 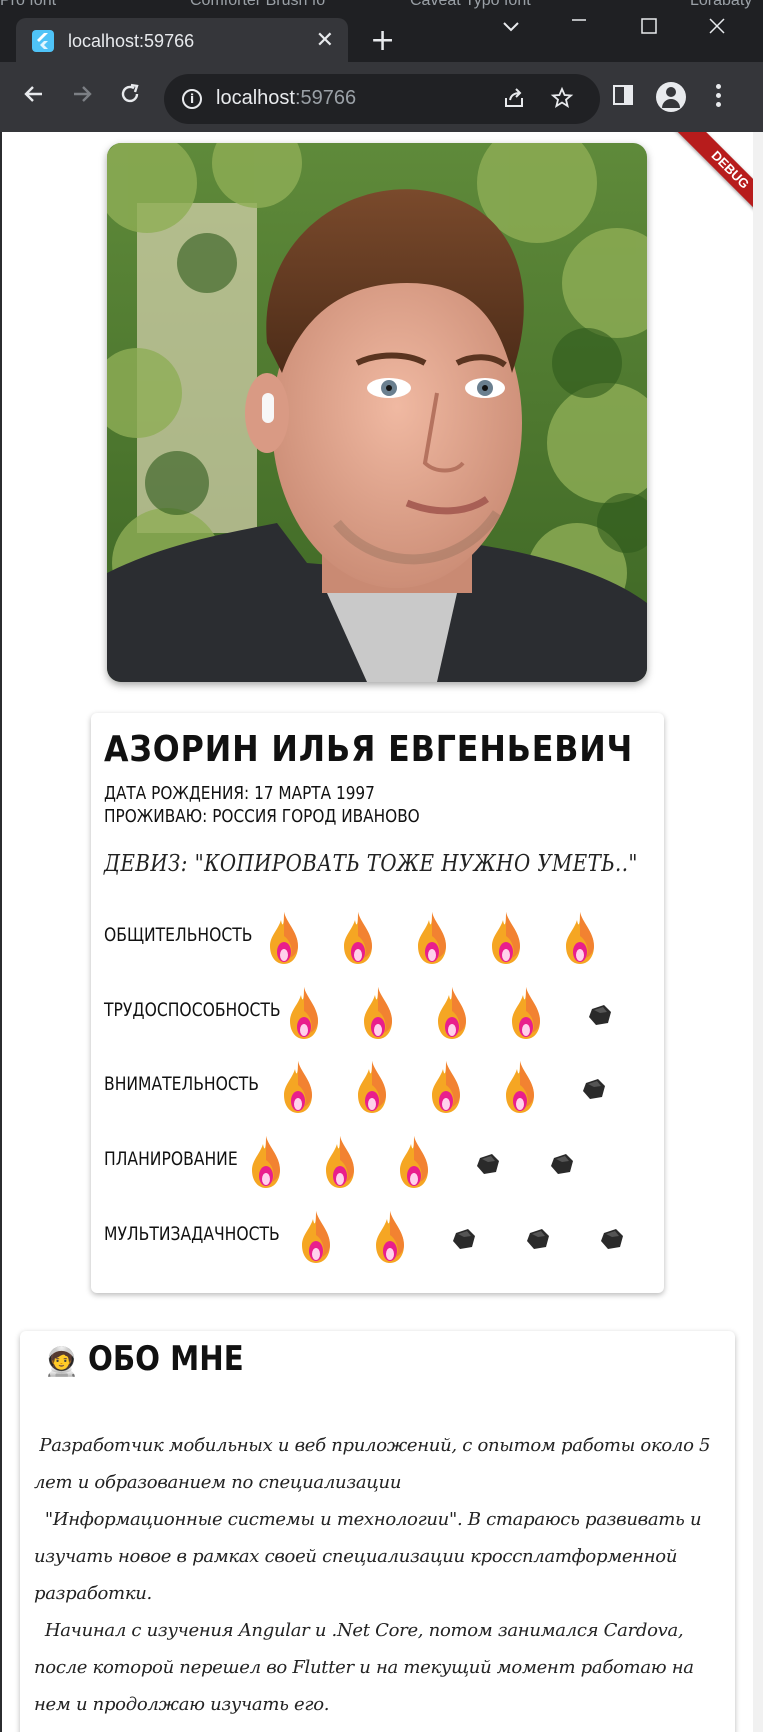 I want to click on skill-label: МУЛЬТИЗАДАЧНОСТЬ, so click(x=192, y=1234).